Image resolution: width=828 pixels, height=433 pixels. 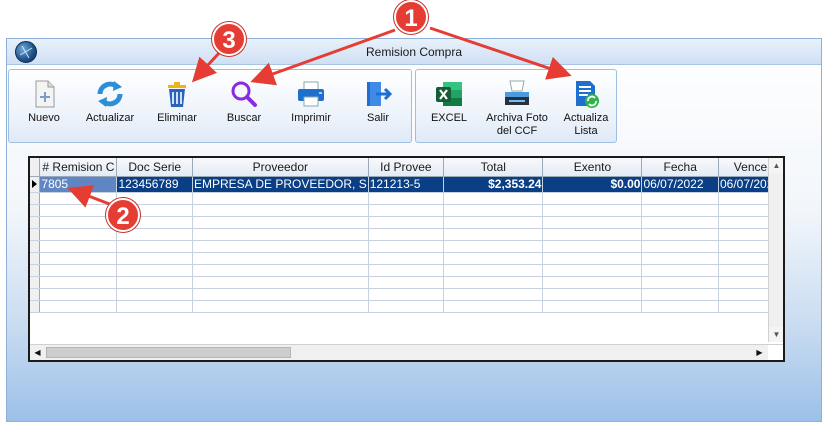 I want to click on printer-icon, so click(x=311, y=94).